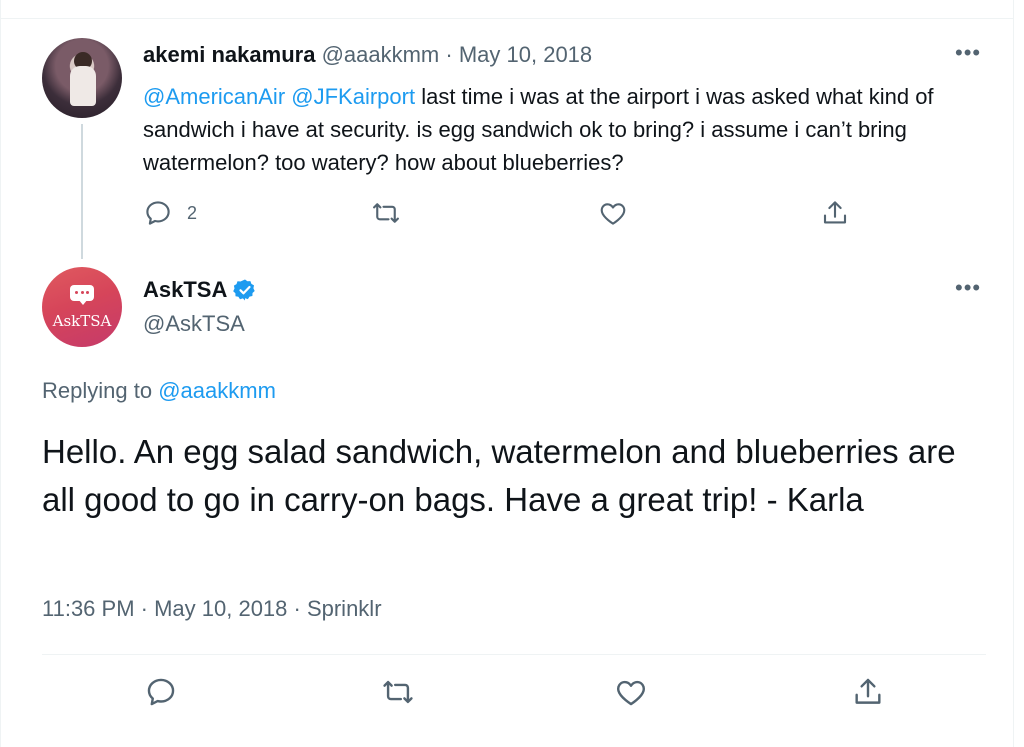  What do you see at coordinates (217, 390) in the screenshot?
I see `replying-handle-link: @aaakkmm` at bounding box center [217, 390].